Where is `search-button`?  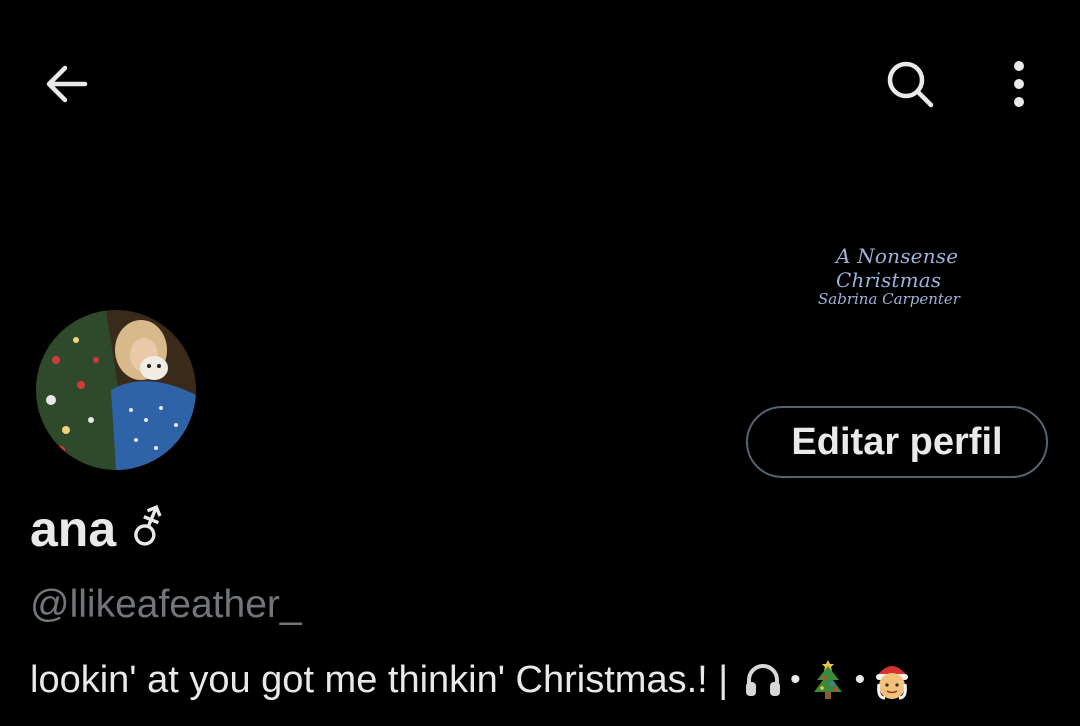
search-button is located at coordinates (910, 84).